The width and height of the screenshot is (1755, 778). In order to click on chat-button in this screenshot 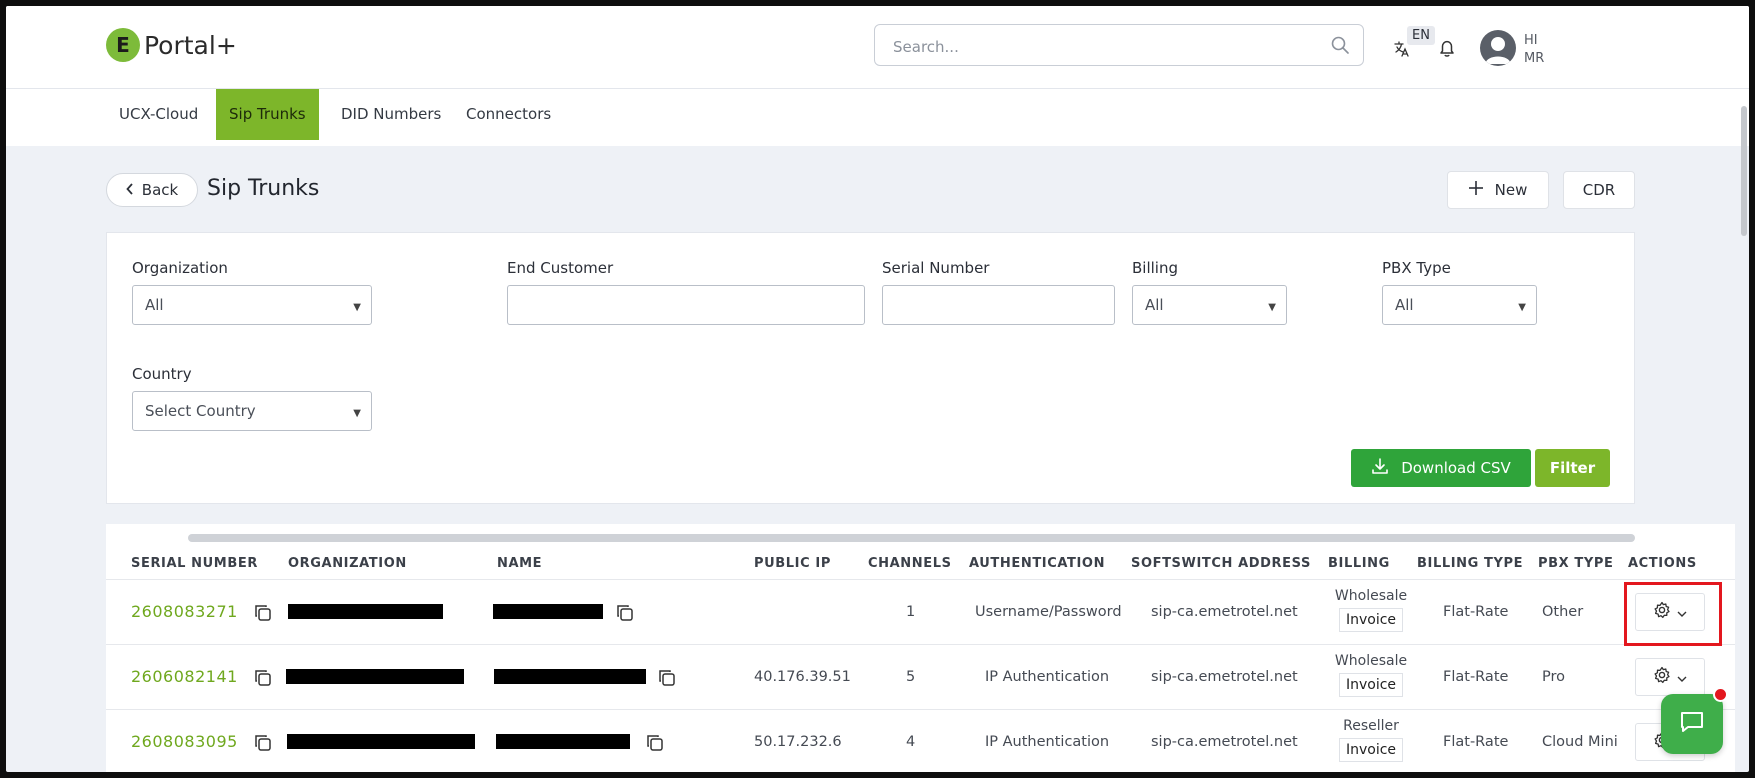, I will do `click(1692, 724)`.